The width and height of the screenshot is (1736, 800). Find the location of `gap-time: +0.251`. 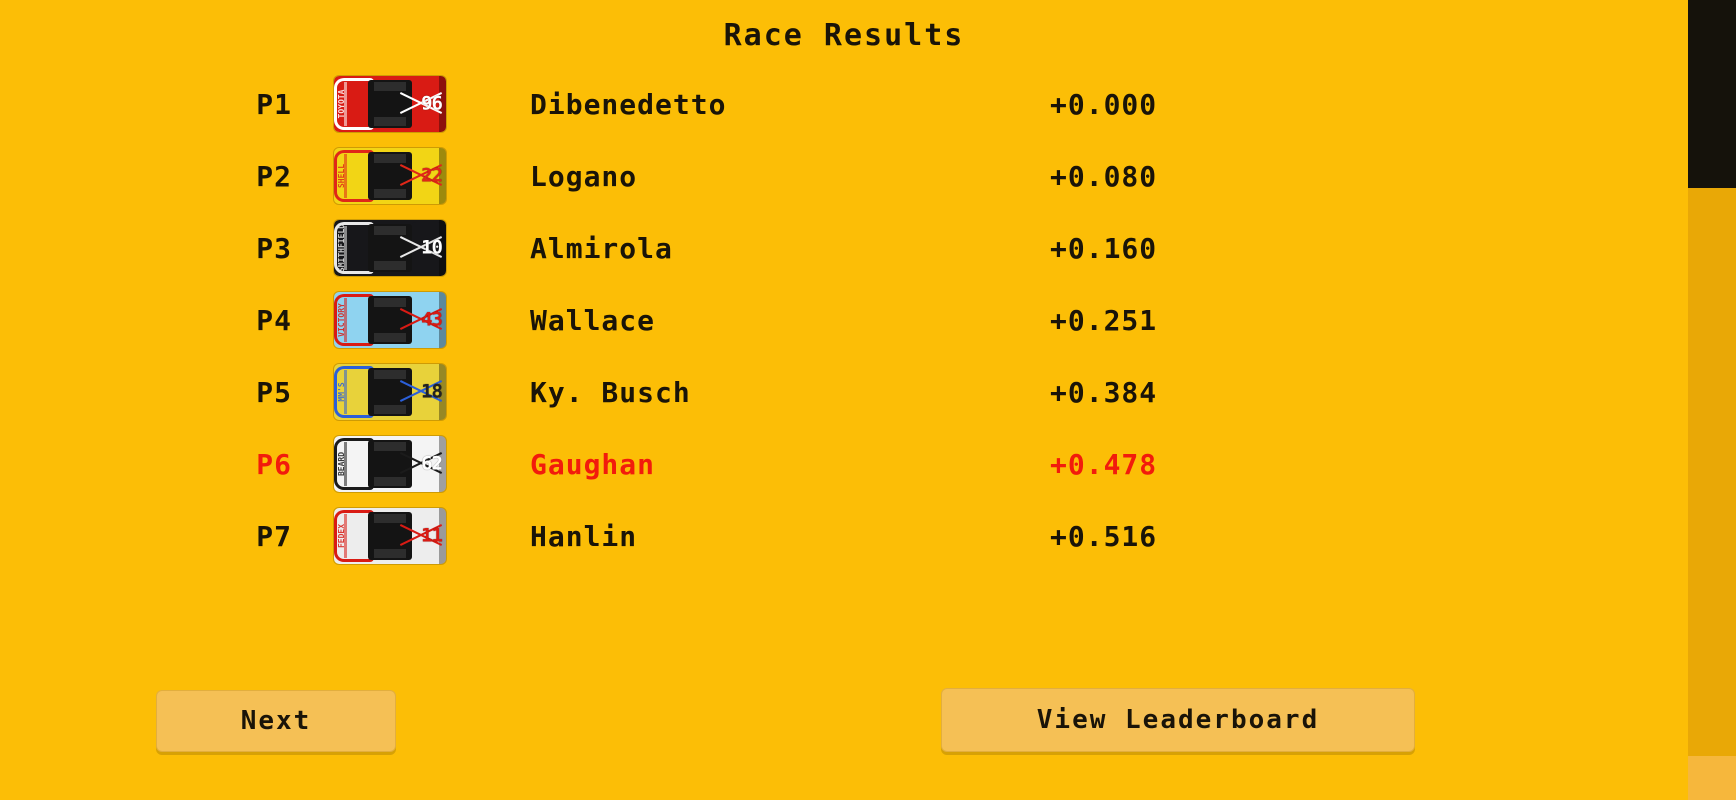

gap-time: +0.251 is located at coordinates (1104, 320).